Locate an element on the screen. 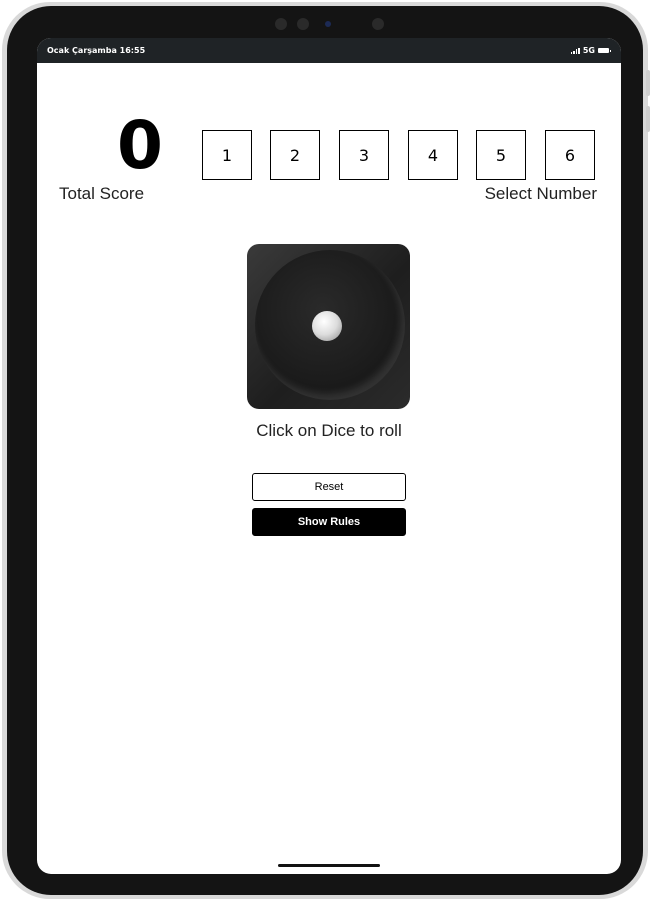  reset-button: Reset is located at coordinates (329, 487).